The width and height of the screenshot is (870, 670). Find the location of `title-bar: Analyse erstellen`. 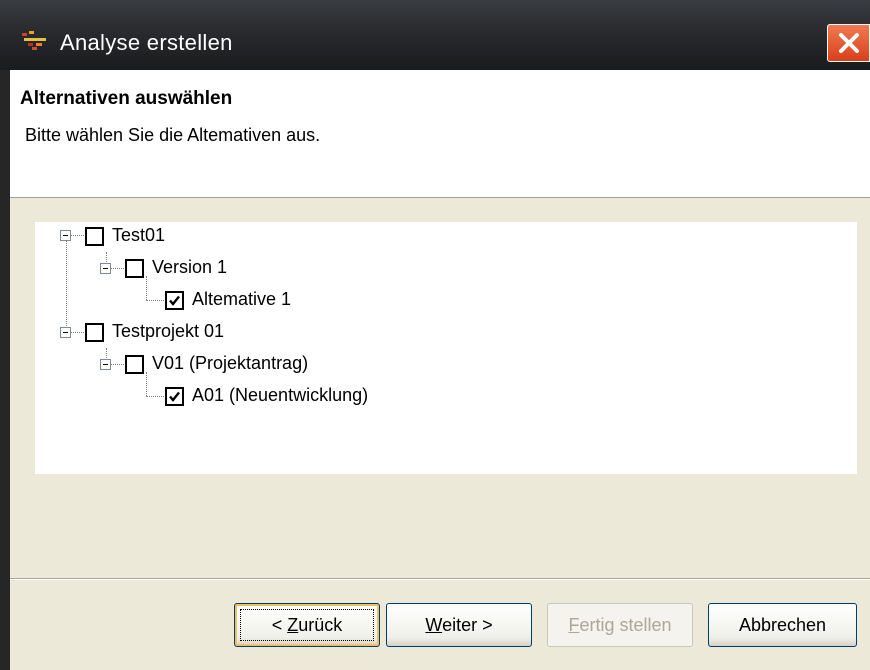

title-bar: Analyse erstellen is located at coordinates (435, 35).